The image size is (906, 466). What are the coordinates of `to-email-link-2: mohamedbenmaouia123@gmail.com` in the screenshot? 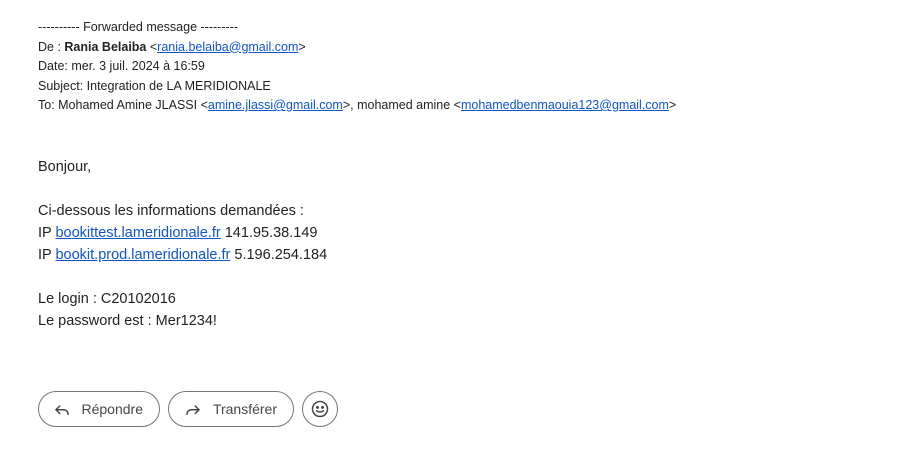 It's located at (565, 105).